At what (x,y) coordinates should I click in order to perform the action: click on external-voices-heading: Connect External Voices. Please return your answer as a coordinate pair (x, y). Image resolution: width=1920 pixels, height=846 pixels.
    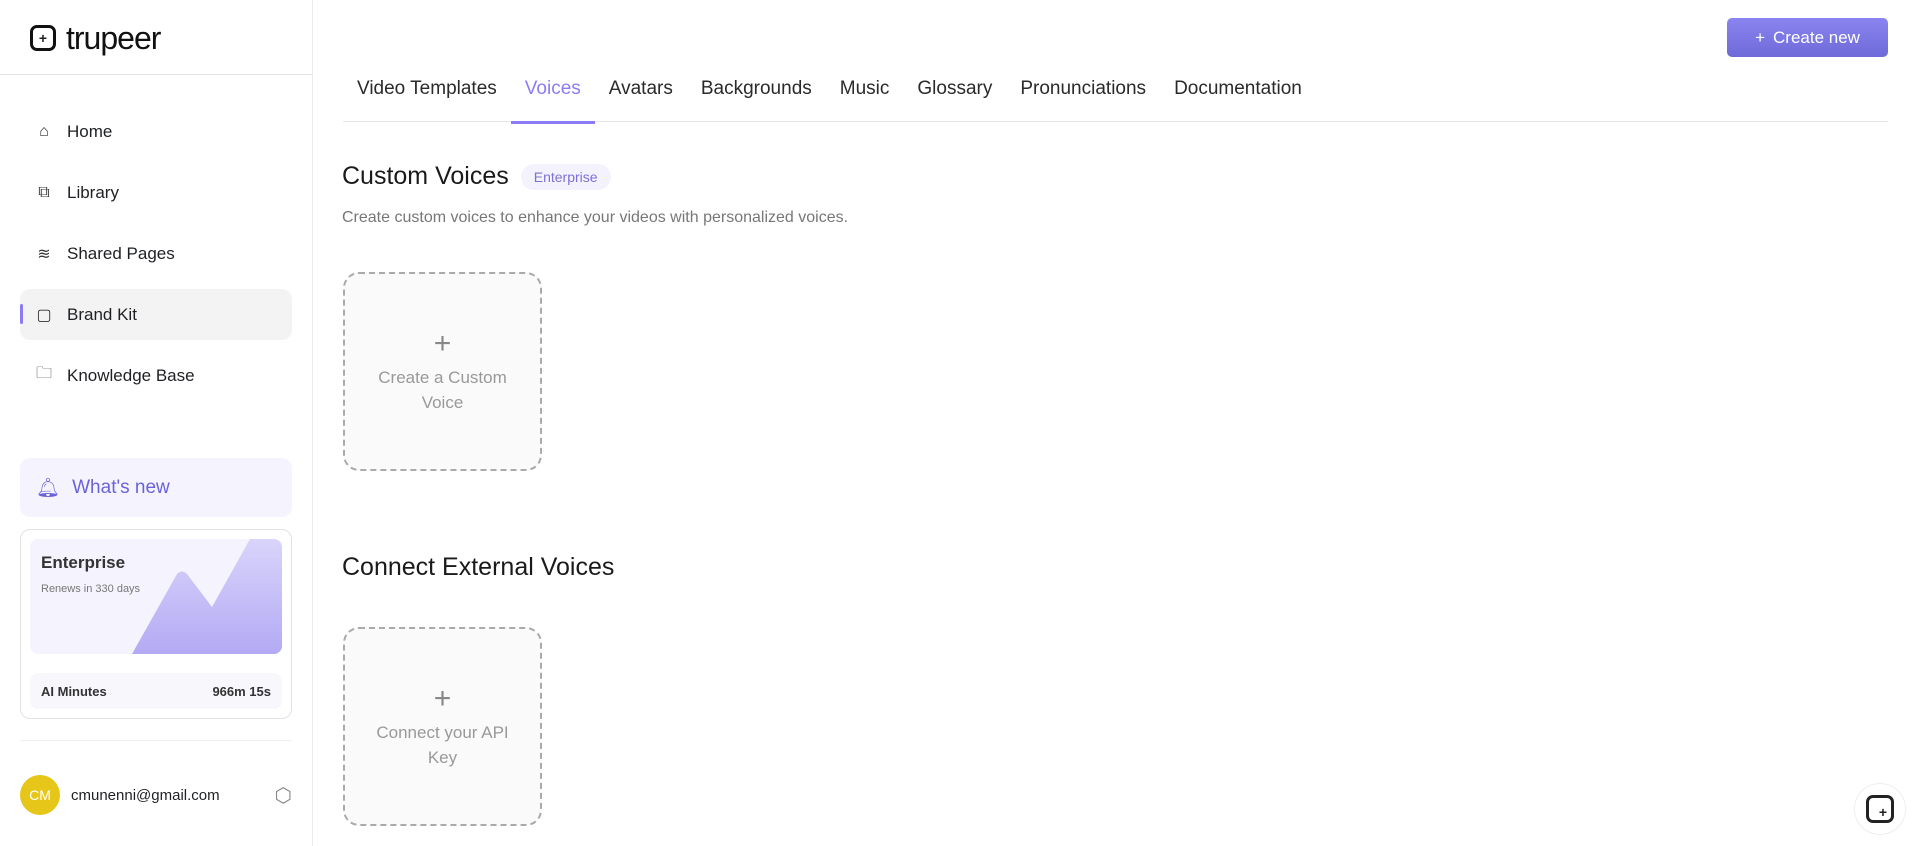
    Looking at the image, I should click on (478, 567).